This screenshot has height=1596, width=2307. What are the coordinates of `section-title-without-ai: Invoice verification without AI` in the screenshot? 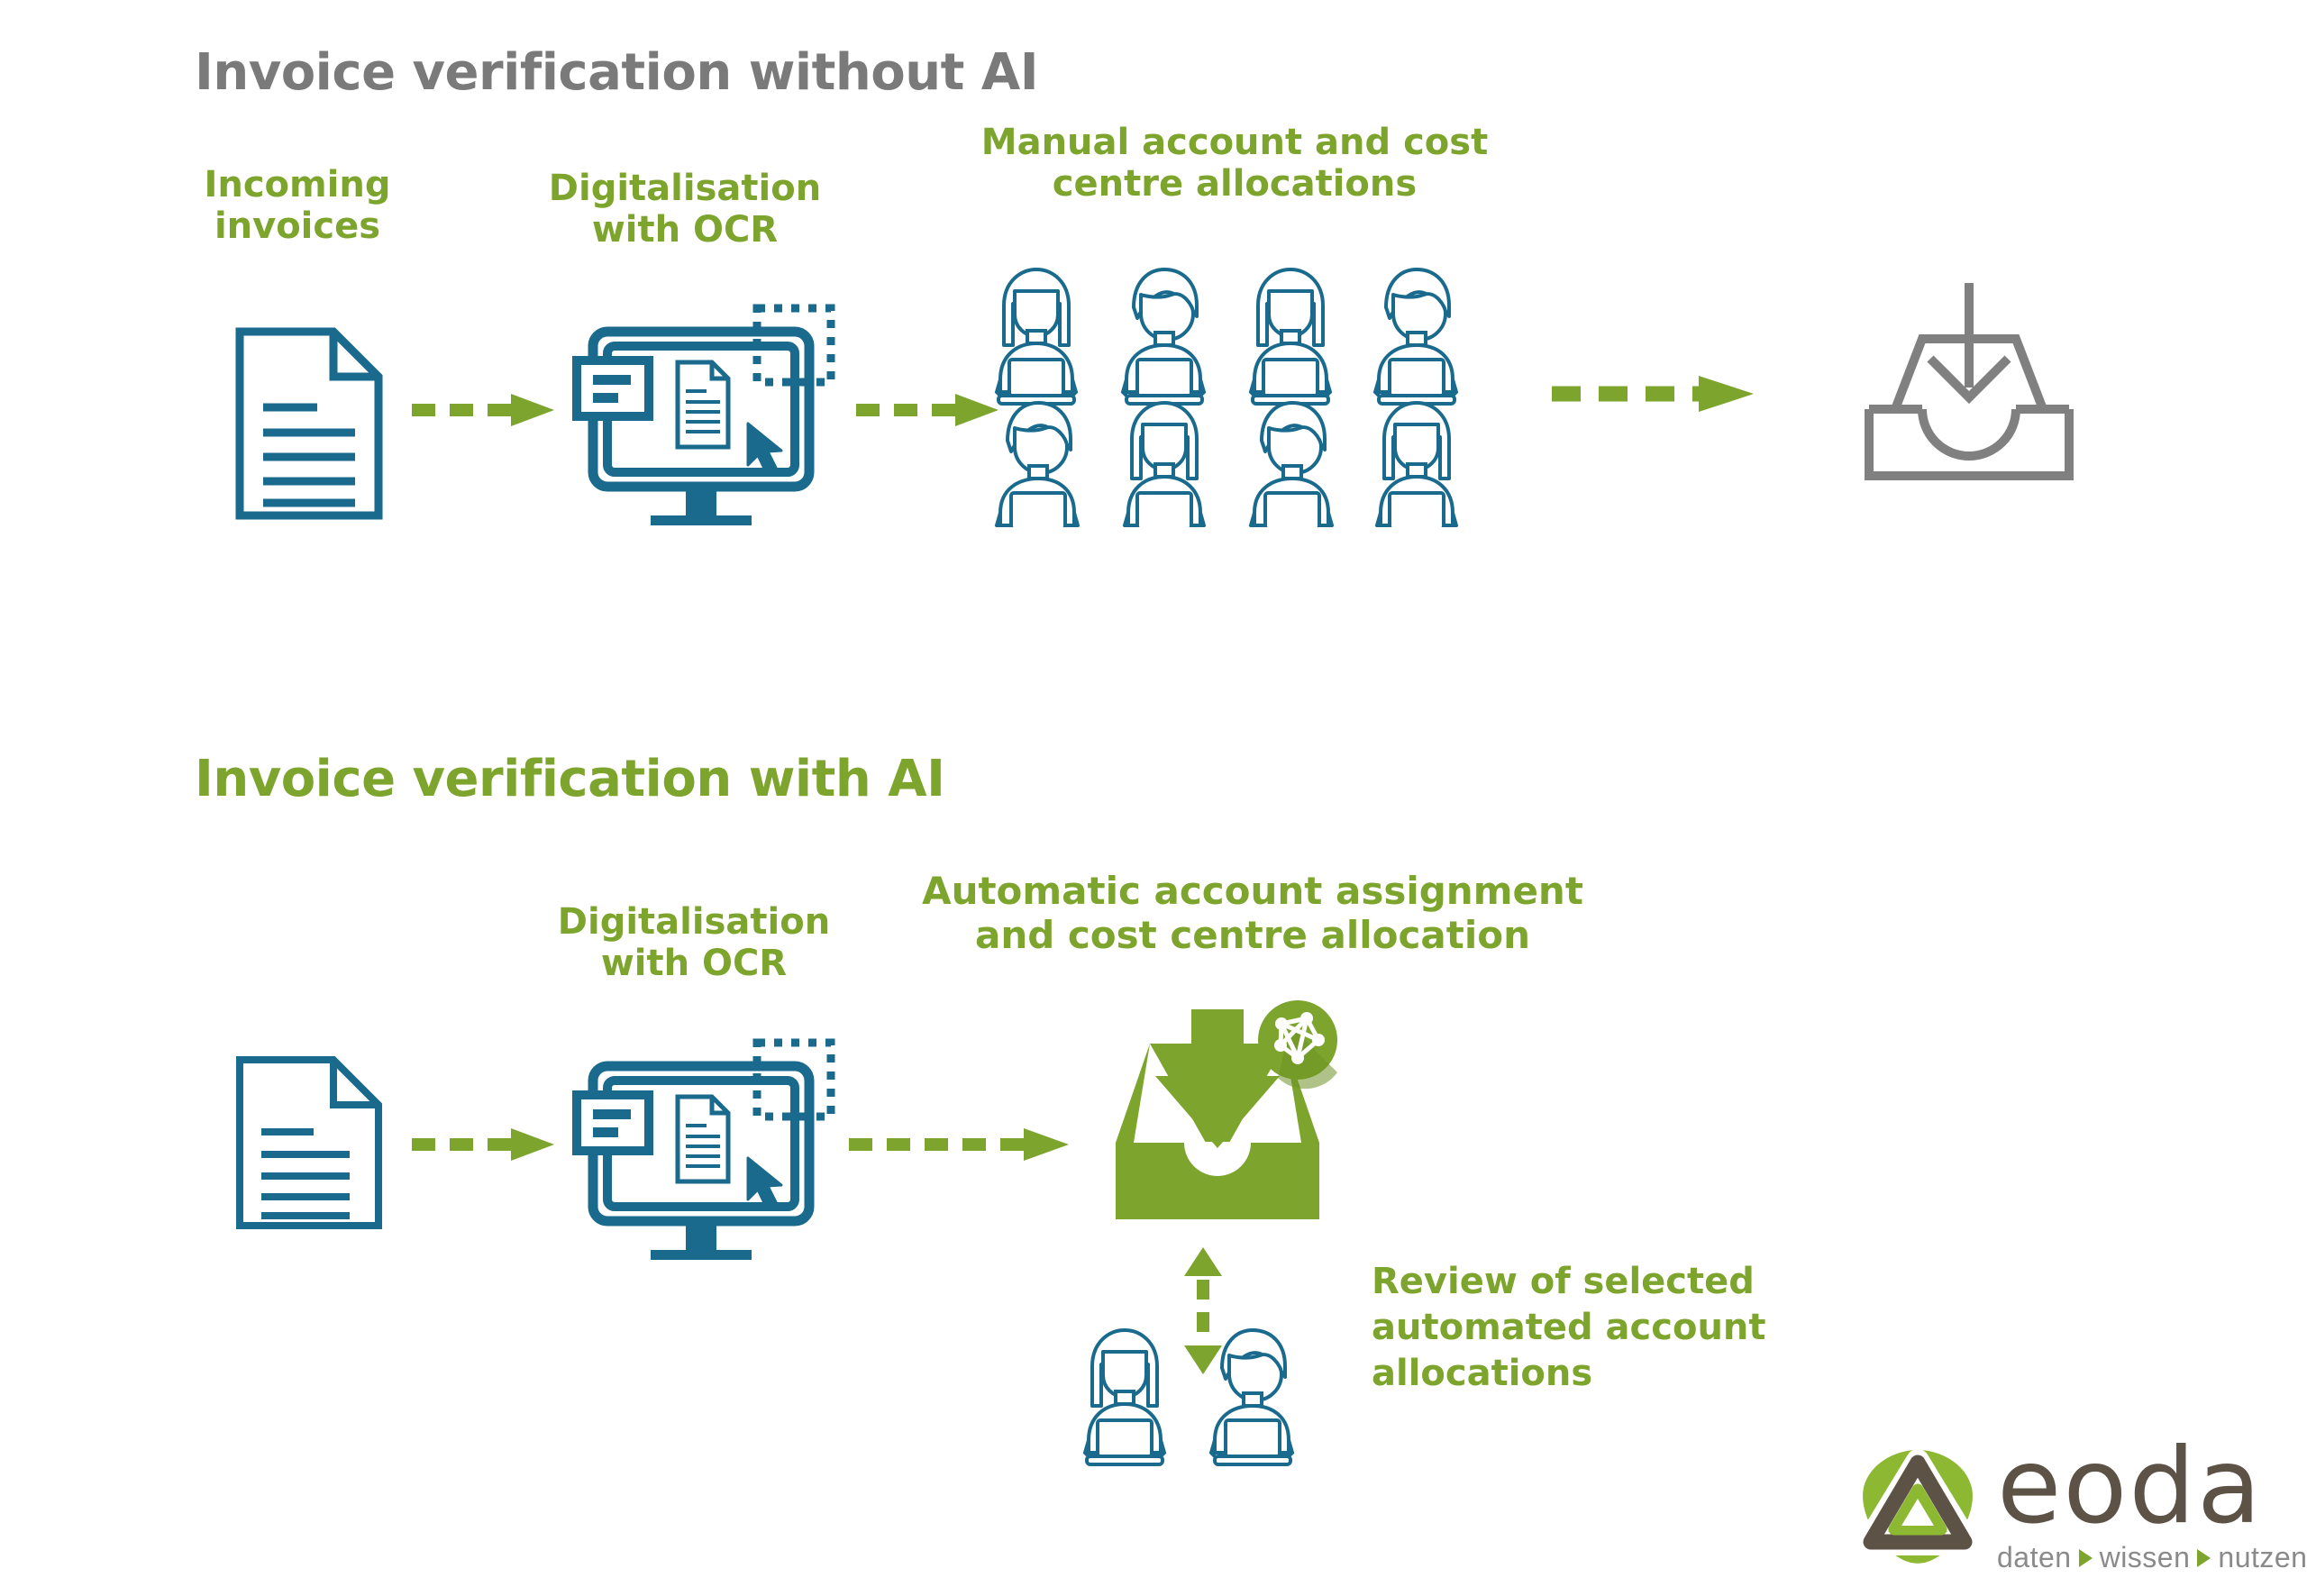 It's located at (617, 72).